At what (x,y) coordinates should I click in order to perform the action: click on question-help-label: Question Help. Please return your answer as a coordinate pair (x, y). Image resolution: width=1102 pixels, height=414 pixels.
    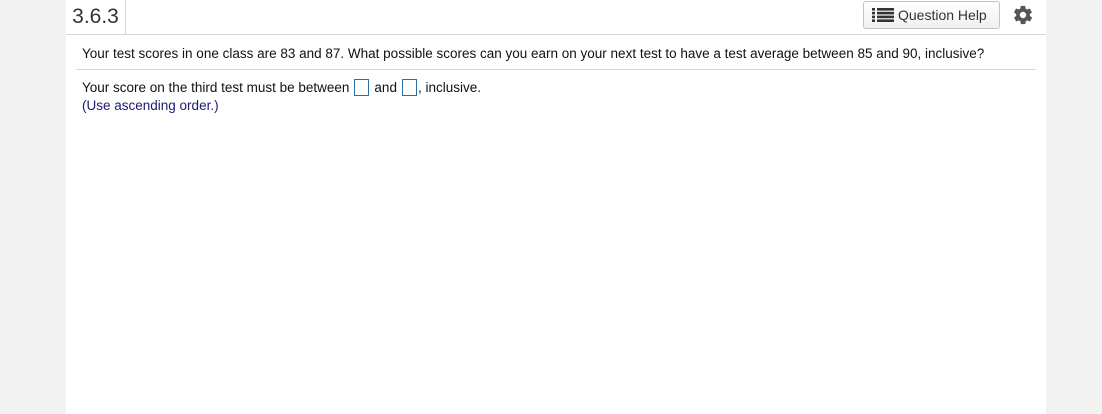
    Looking at the image, I should click on (942, 15).